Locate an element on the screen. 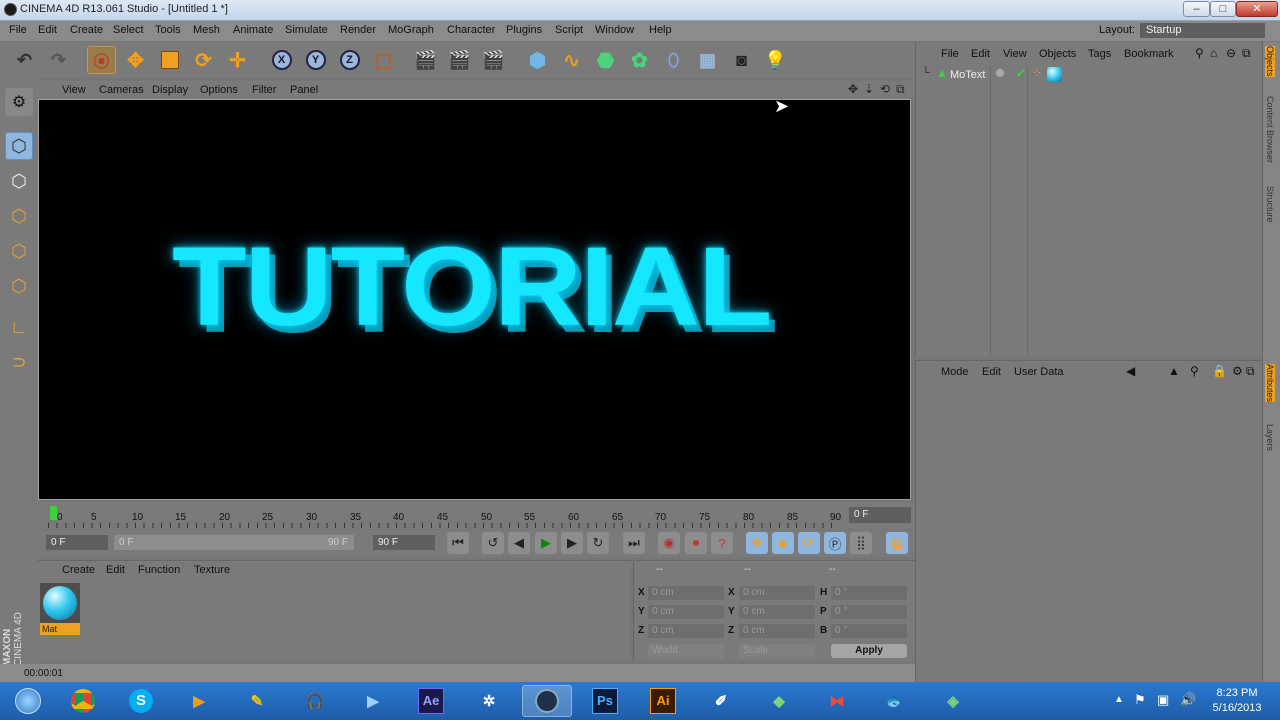  menu-render: Render is located at coordinates (358, 30).